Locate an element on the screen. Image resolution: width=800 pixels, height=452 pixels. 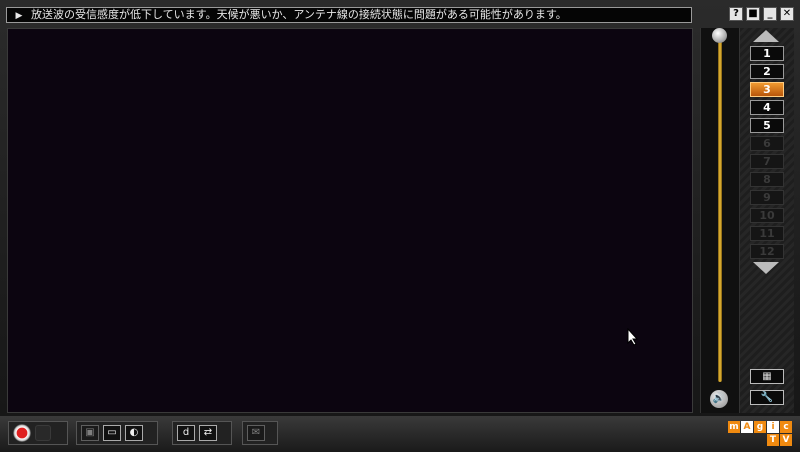
switch-button: ⇄ is located at coordinates (208, 433).